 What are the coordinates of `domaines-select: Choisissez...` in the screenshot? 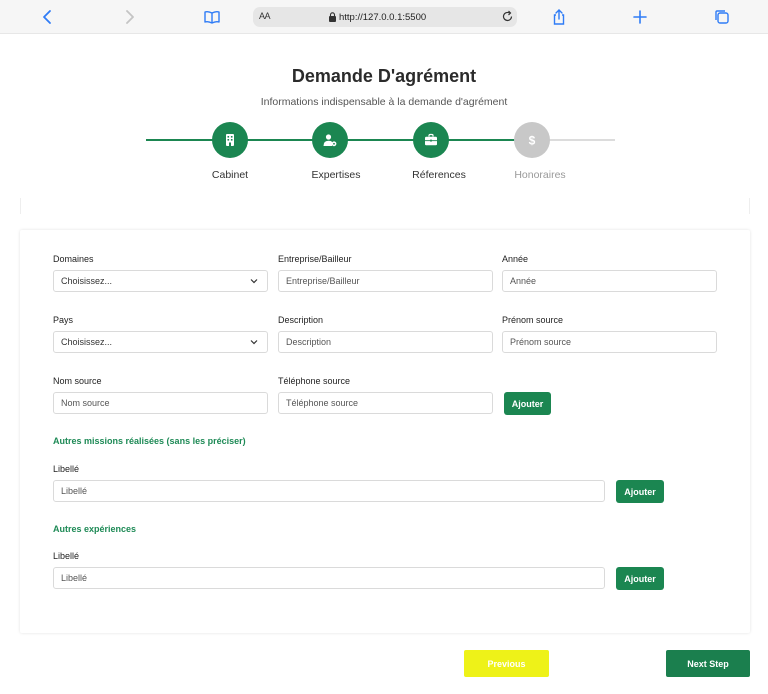 It's located at (160, 281).